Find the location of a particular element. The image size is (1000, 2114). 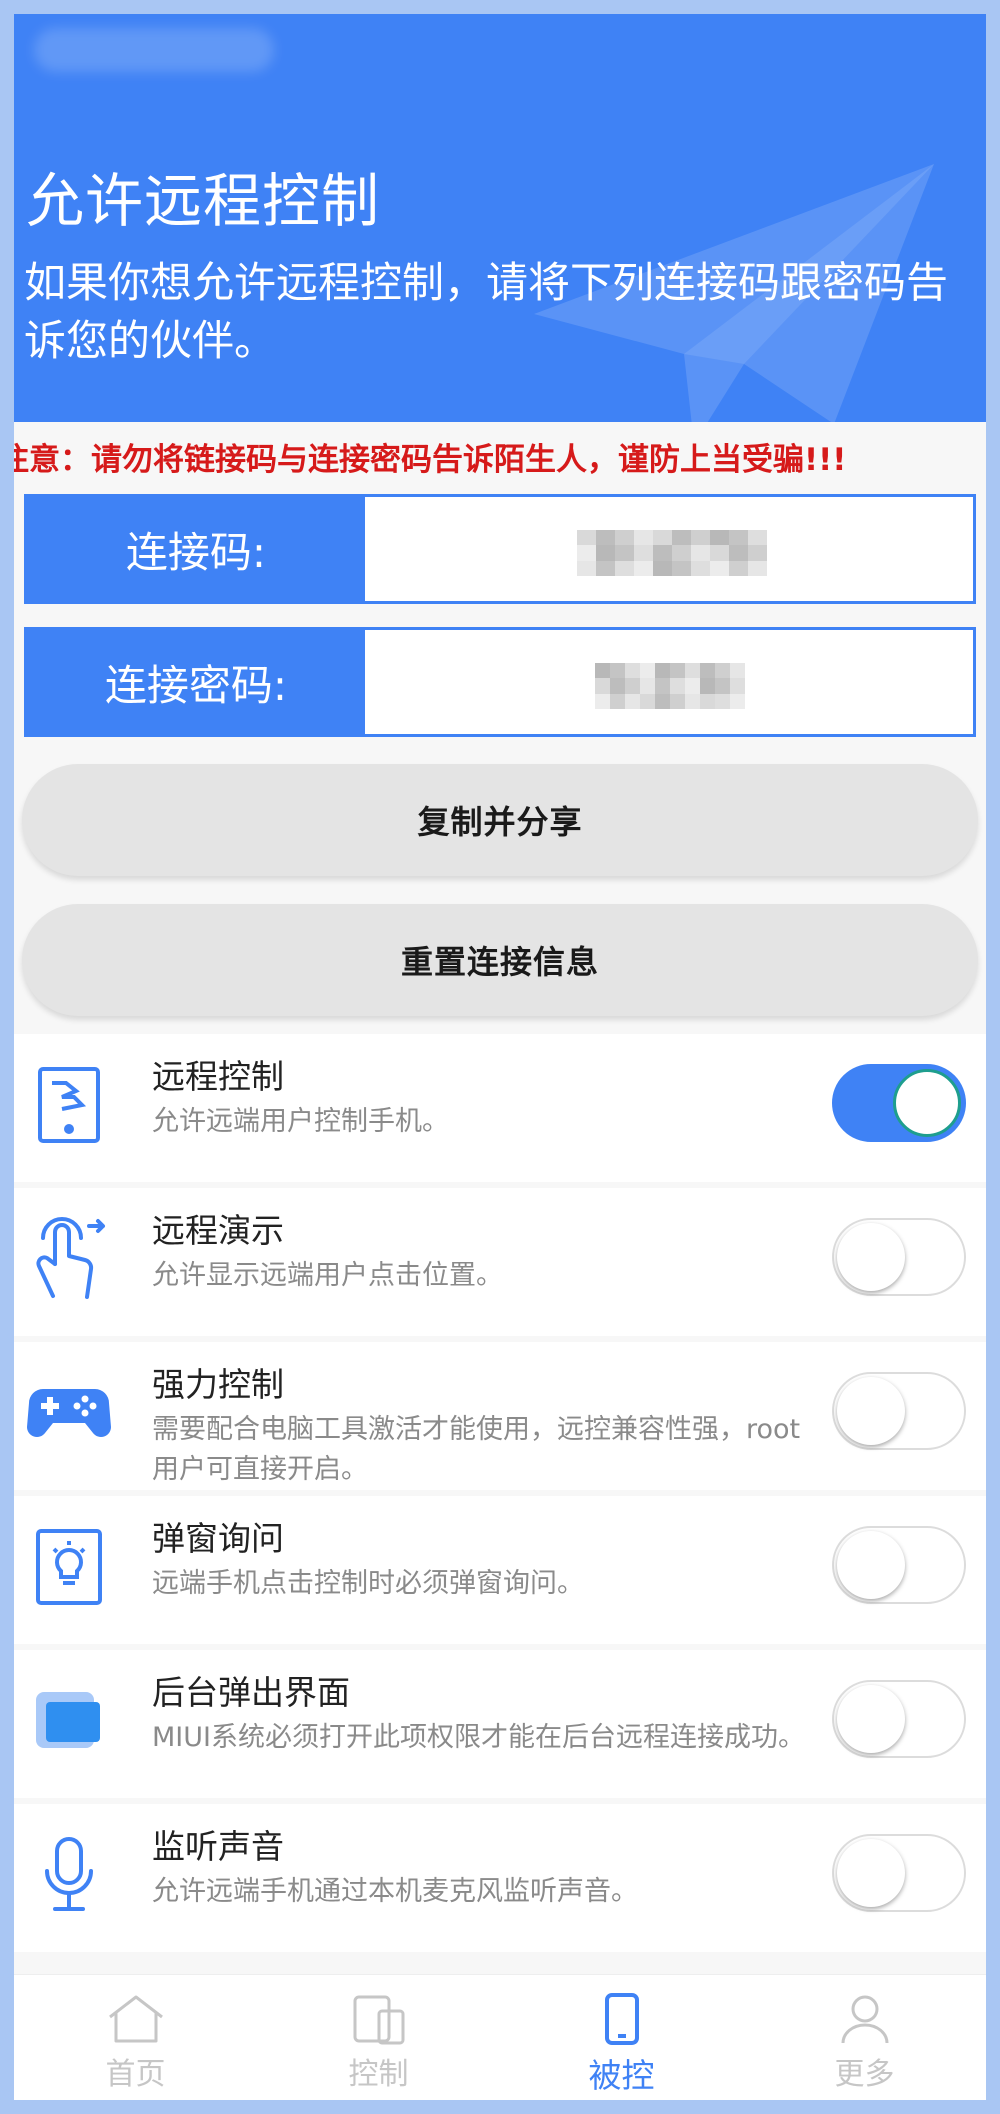

tab-control: 控制 is located at coordinates (378, 2037).